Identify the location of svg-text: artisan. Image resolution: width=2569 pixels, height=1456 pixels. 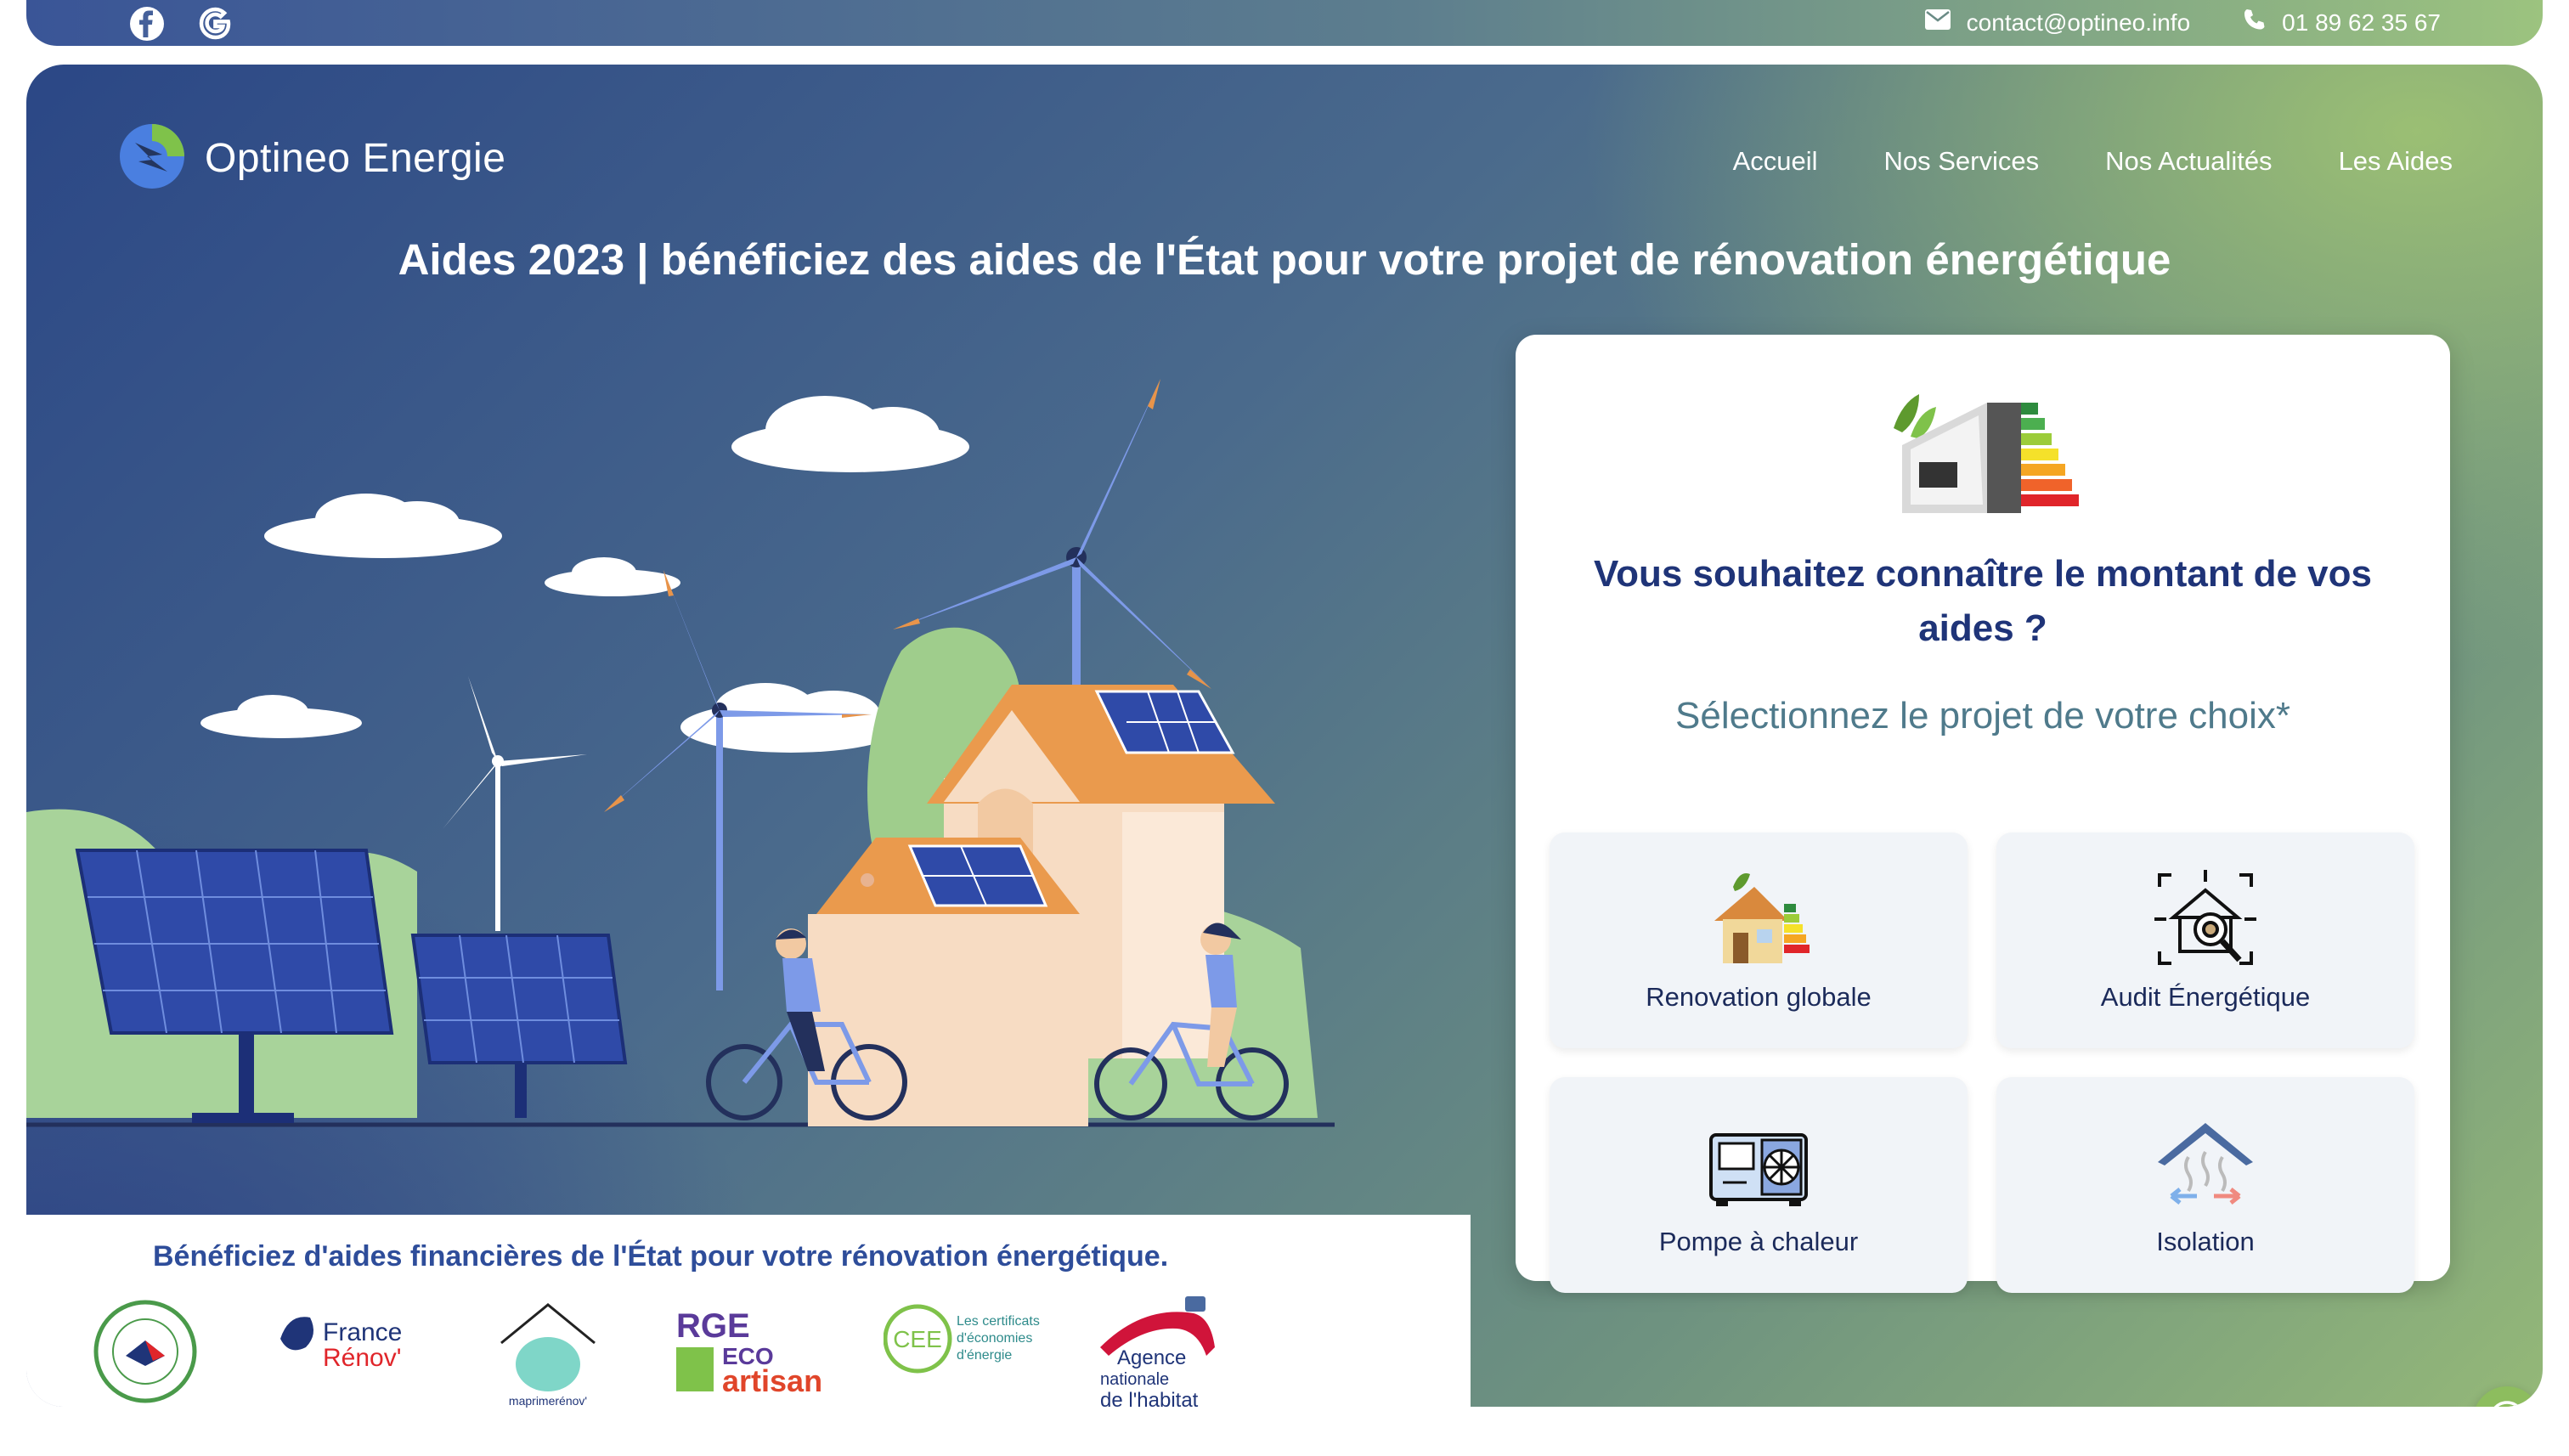
(772, 1381).